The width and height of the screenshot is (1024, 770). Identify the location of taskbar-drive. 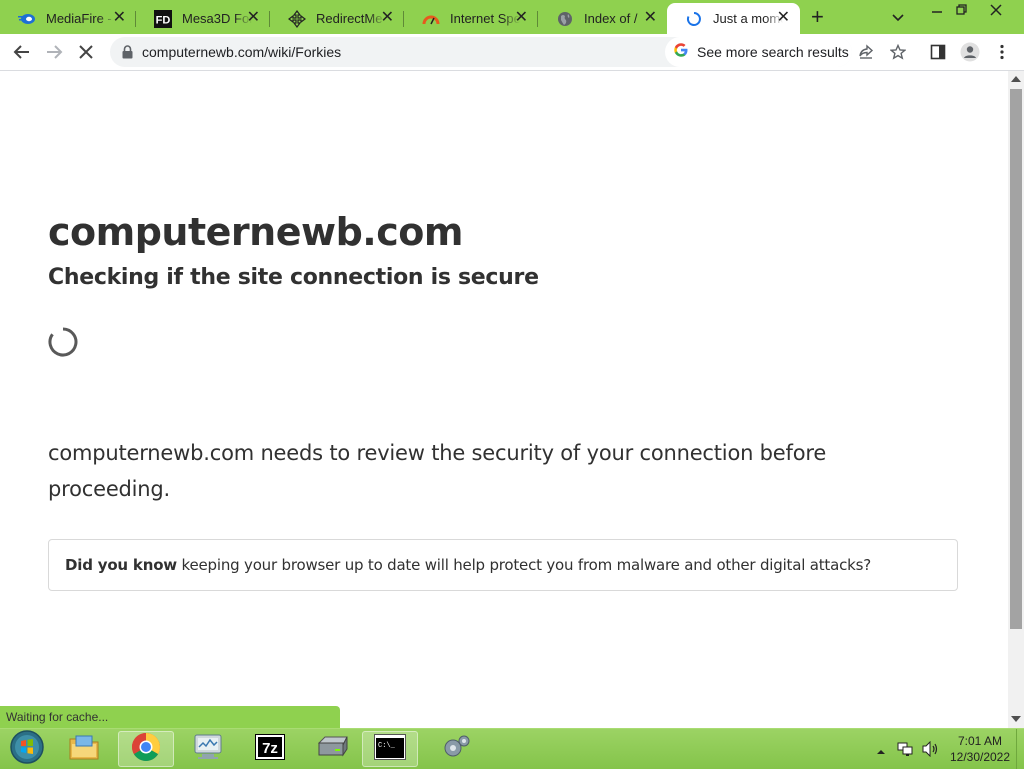
(332, 749).